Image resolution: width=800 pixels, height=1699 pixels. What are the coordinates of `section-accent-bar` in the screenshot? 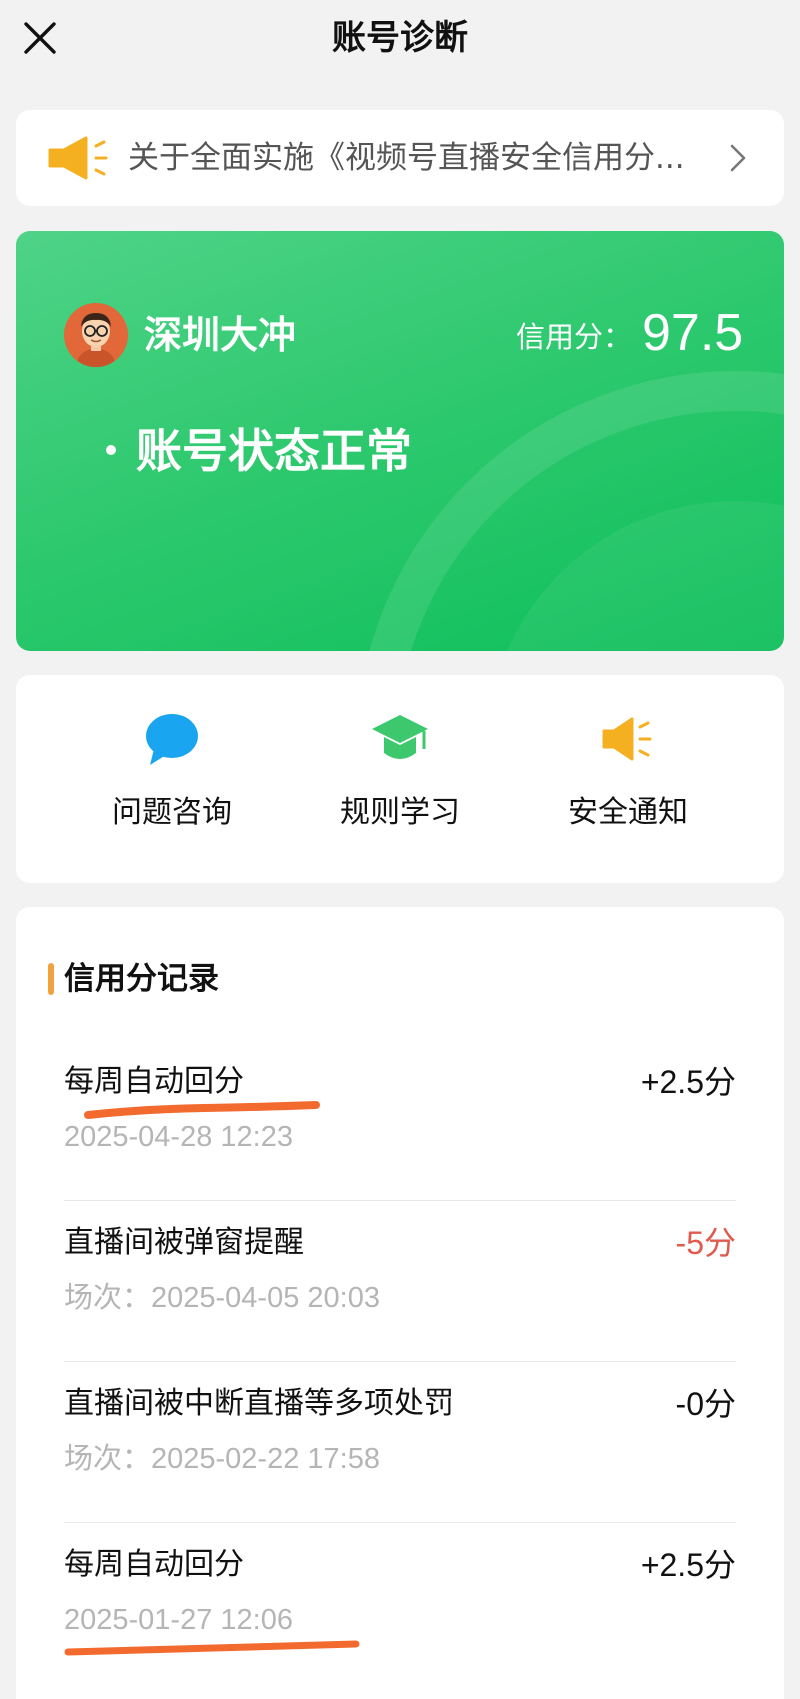 It's located at (51, 979).